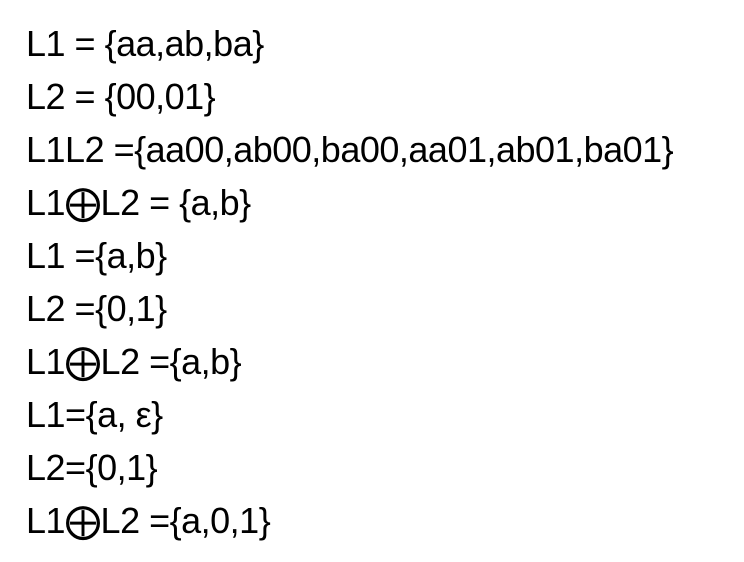 This screenshot has width=744, height=562. I want to click on expression-line-1: L1 = {aa,ab,ba}, so click(145, 43).